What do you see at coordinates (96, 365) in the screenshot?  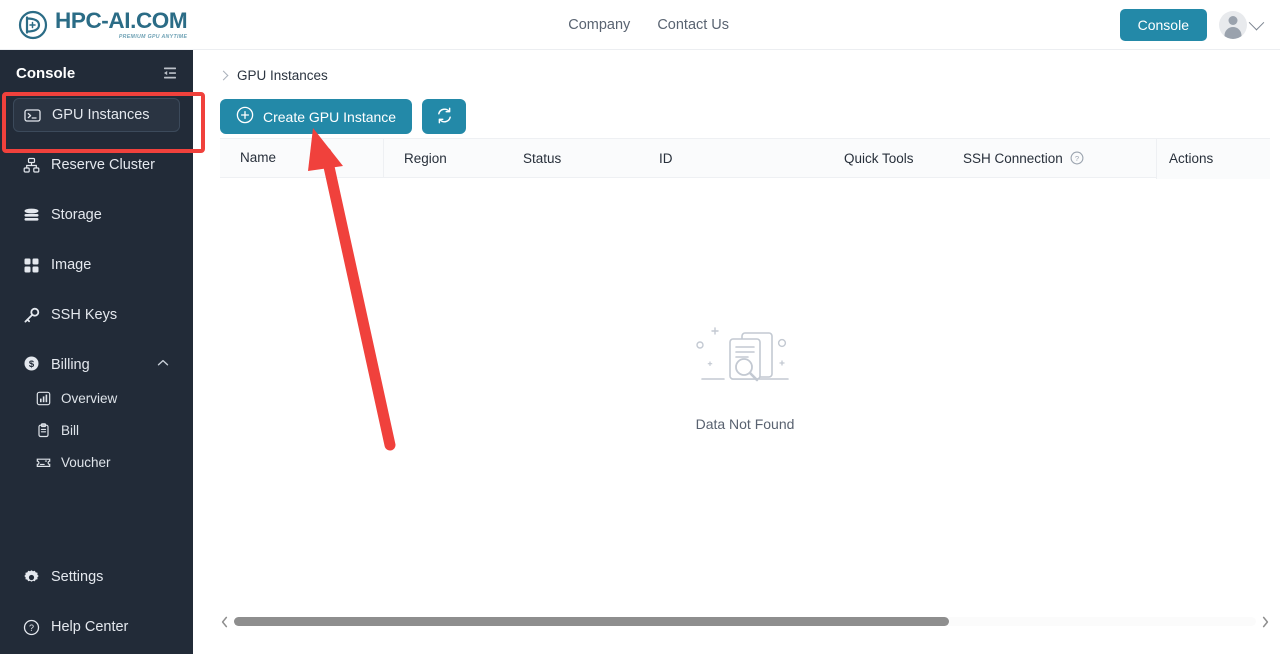 I see `sidebar-group-billing: $ Billing` at bounding box center [96, 365].